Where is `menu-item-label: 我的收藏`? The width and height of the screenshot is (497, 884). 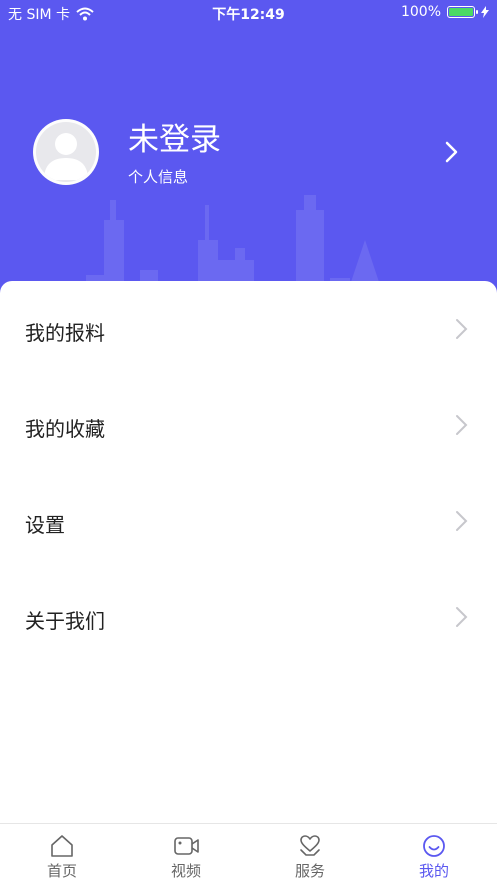
menu-item-label: 我的收藏 is located at coordinates (65, 429).